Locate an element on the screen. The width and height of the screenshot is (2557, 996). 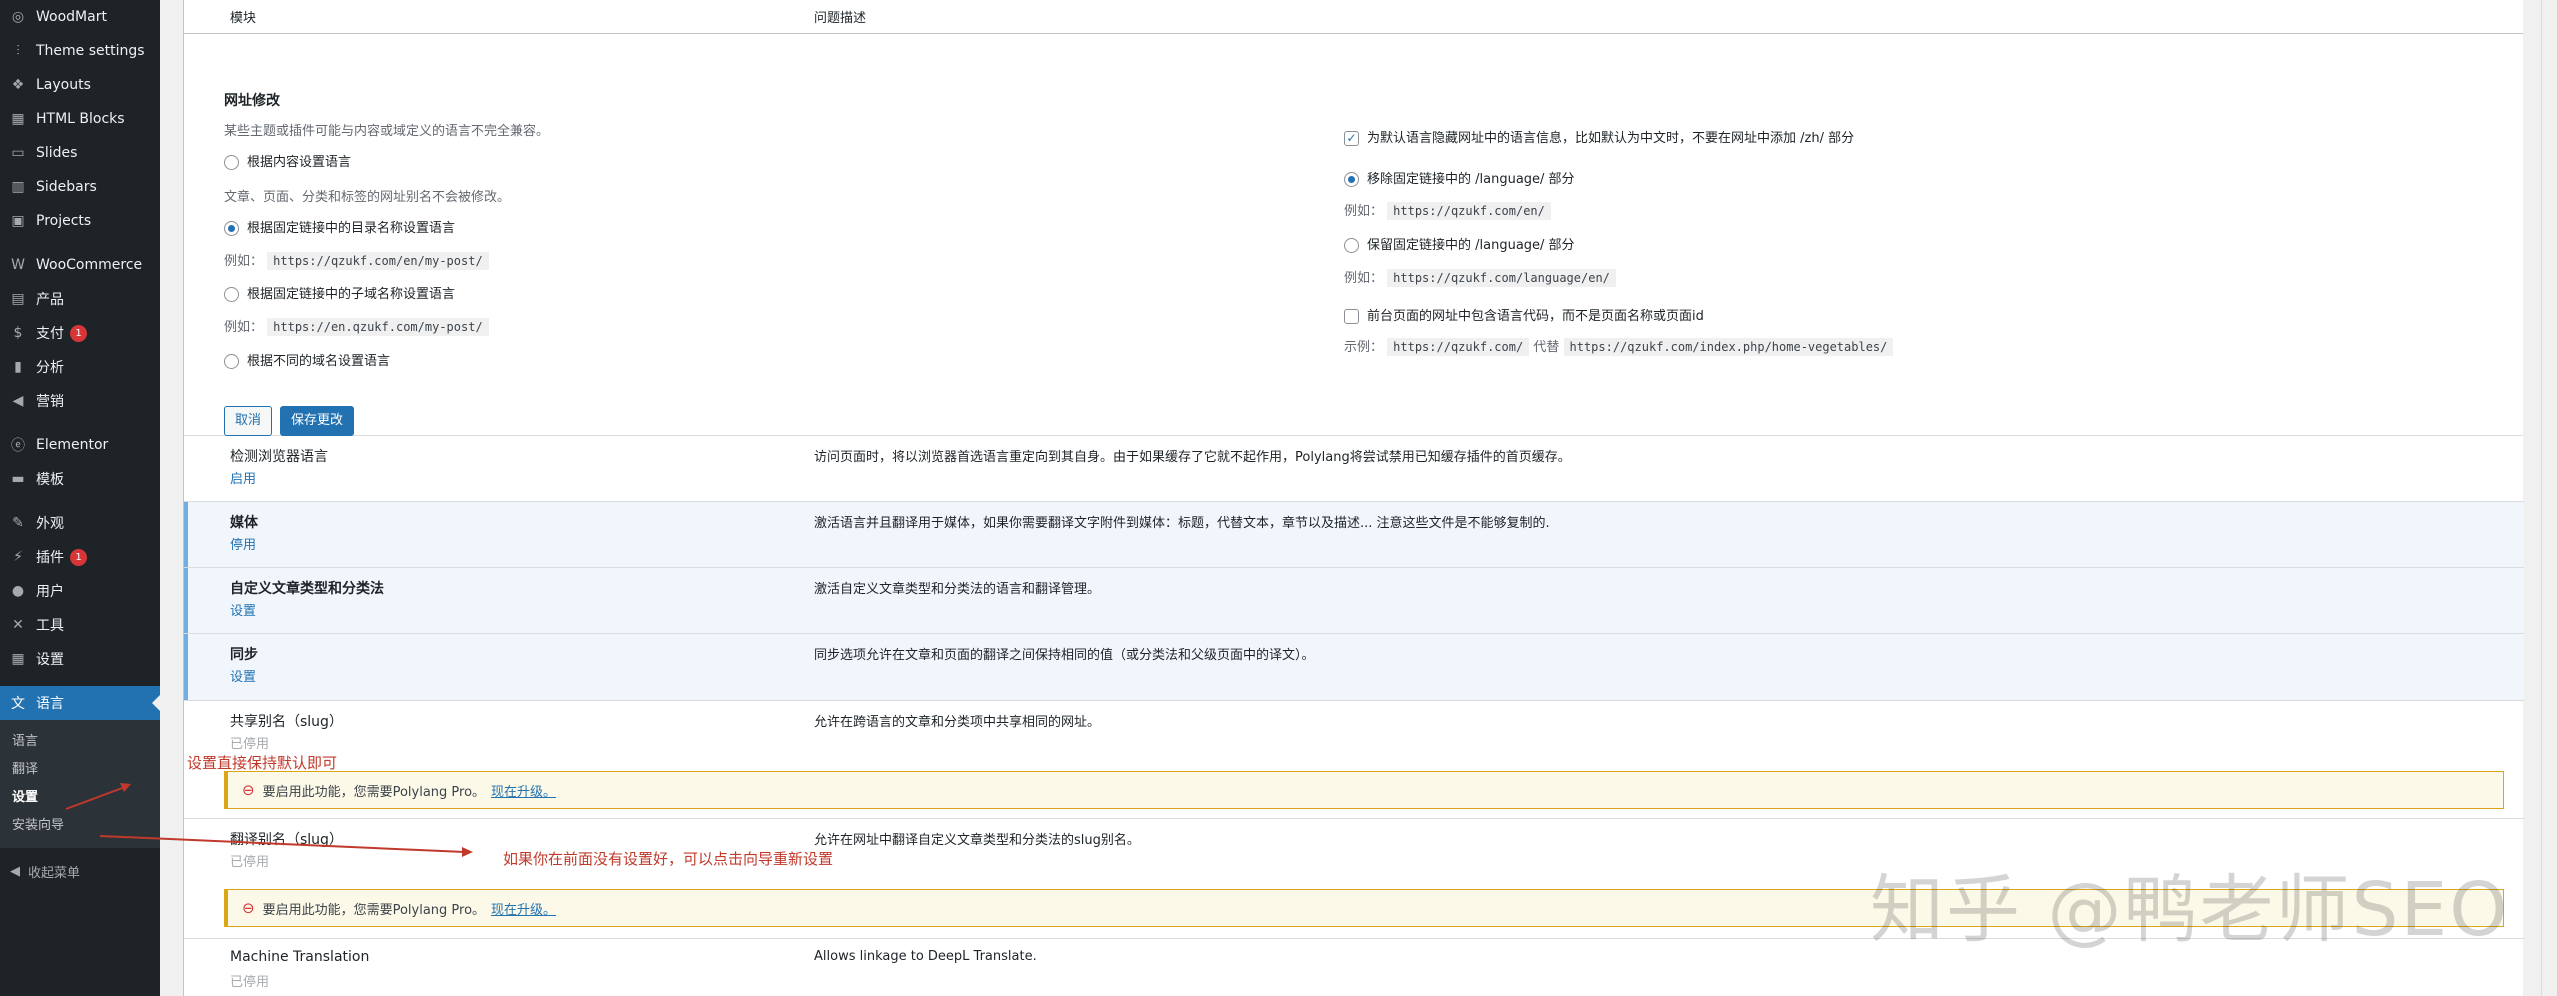
arrow-to-settings is located at coordinates (95, 798).